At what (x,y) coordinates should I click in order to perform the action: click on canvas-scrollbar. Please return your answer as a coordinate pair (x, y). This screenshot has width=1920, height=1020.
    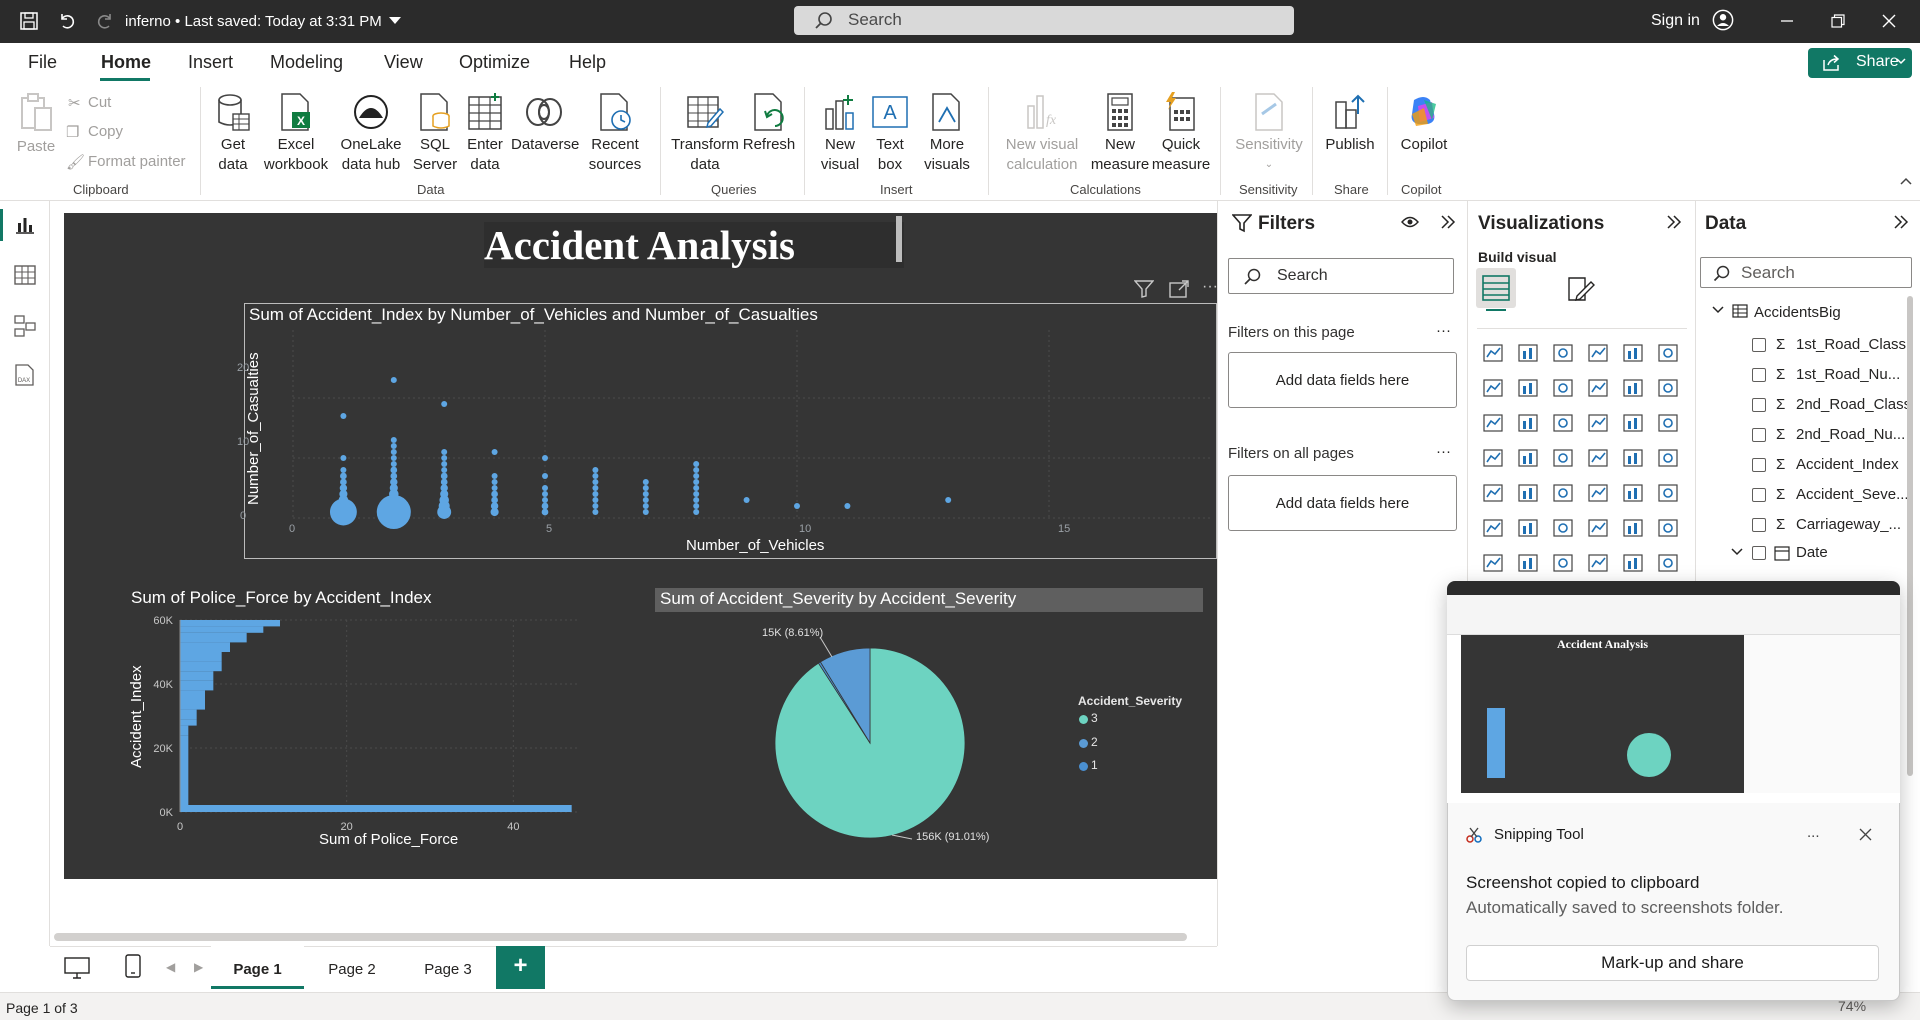
    Looking at the image, I should click on (620, 937).